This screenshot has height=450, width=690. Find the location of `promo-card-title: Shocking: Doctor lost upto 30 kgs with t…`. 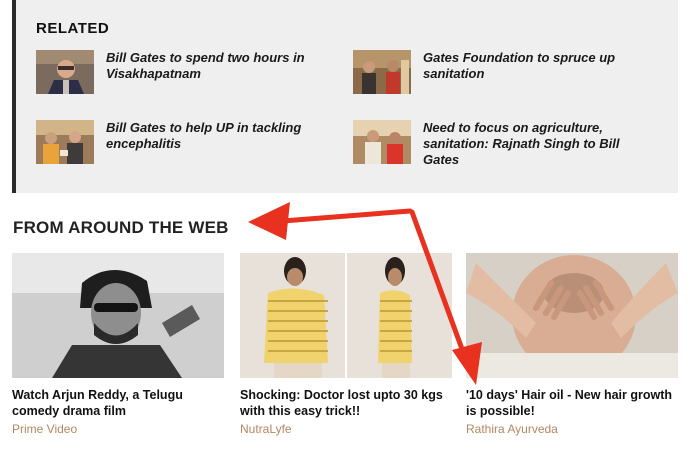

promo-card-title: Shocking: Doctor lost upto 30 kgs with t… is located at coordinates (346, 403).